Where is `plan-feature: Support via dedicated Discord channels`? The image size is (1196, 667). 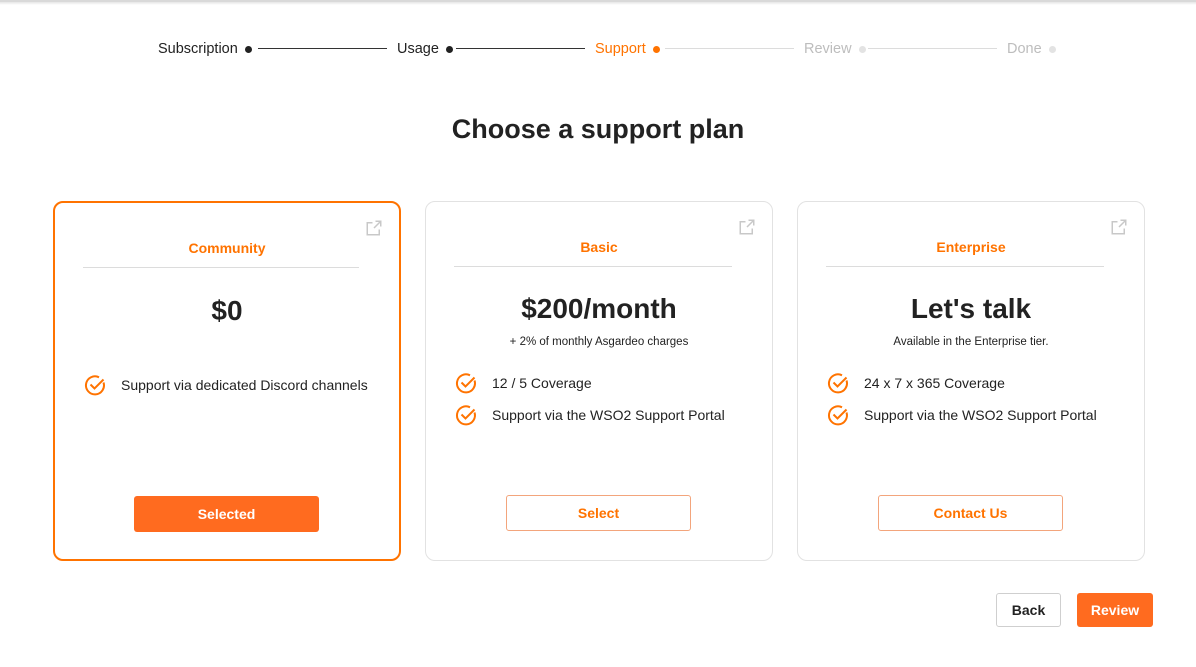
plan-feature: Support via dedicated Discord channels is located at coordinates (225, 385).